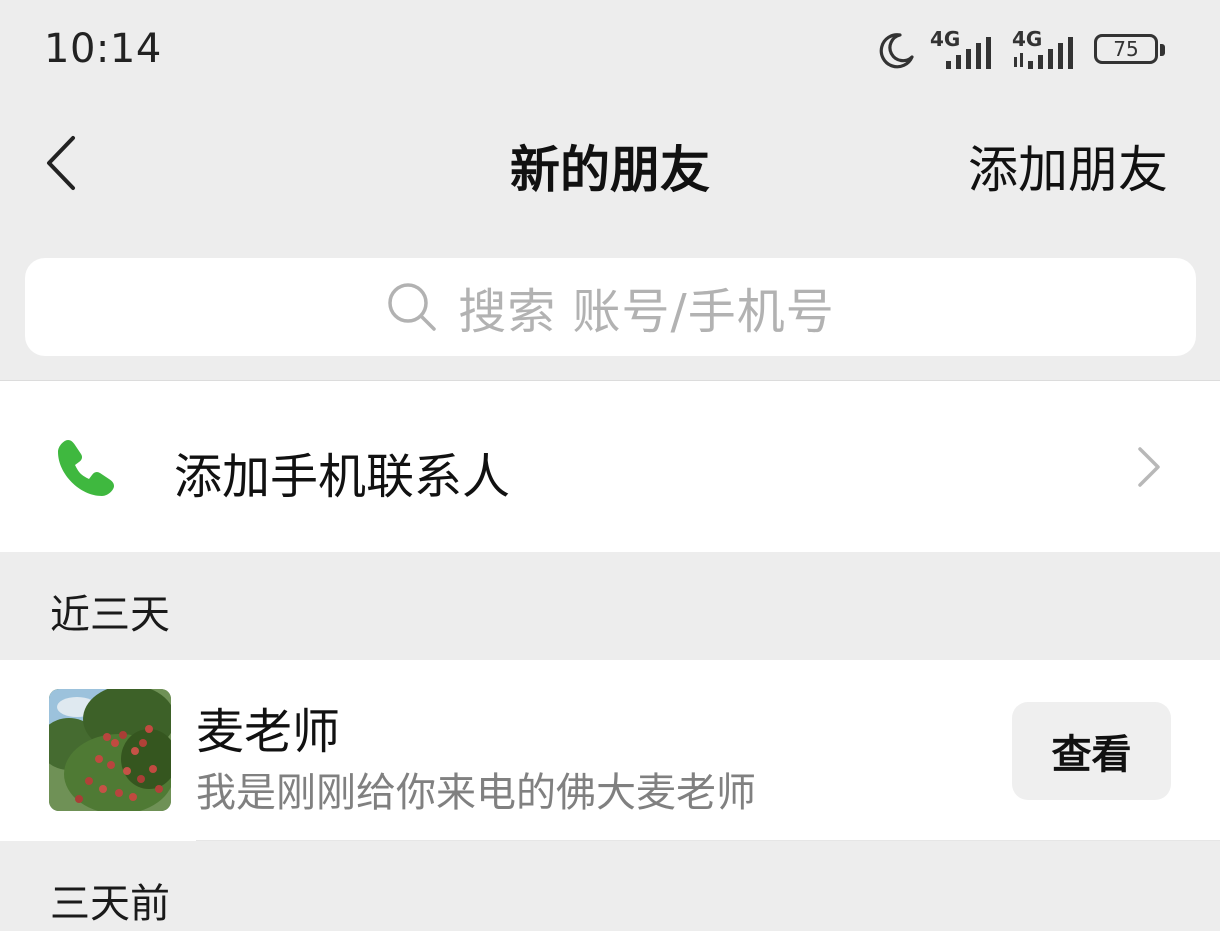 This screenshot has width=1220, height=931. What do you see at coordinates (412, 307) in the screenshot?
I see `search-icon` at bounding box center [412, 307].